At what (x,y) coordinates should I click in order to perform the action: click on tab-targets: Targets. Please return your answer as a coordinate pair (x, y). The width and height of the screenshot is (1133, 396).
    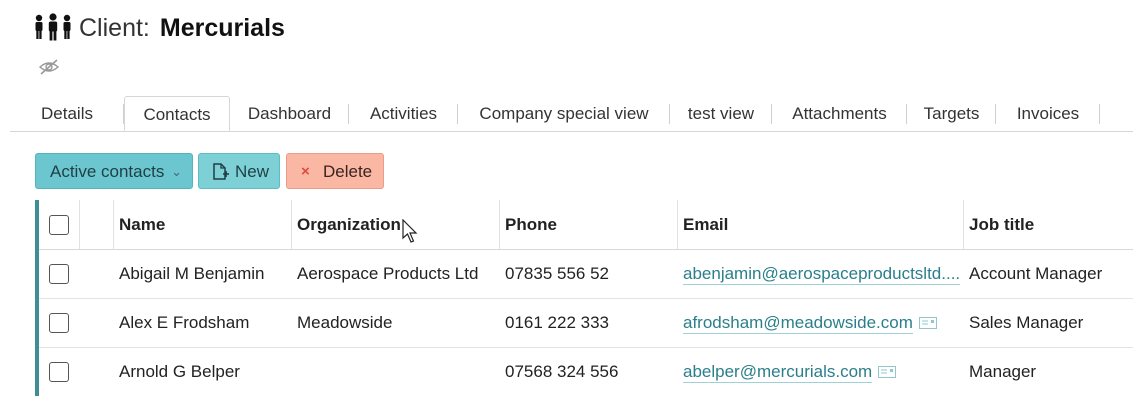
    Looking at the image, I should click on (951, 113).